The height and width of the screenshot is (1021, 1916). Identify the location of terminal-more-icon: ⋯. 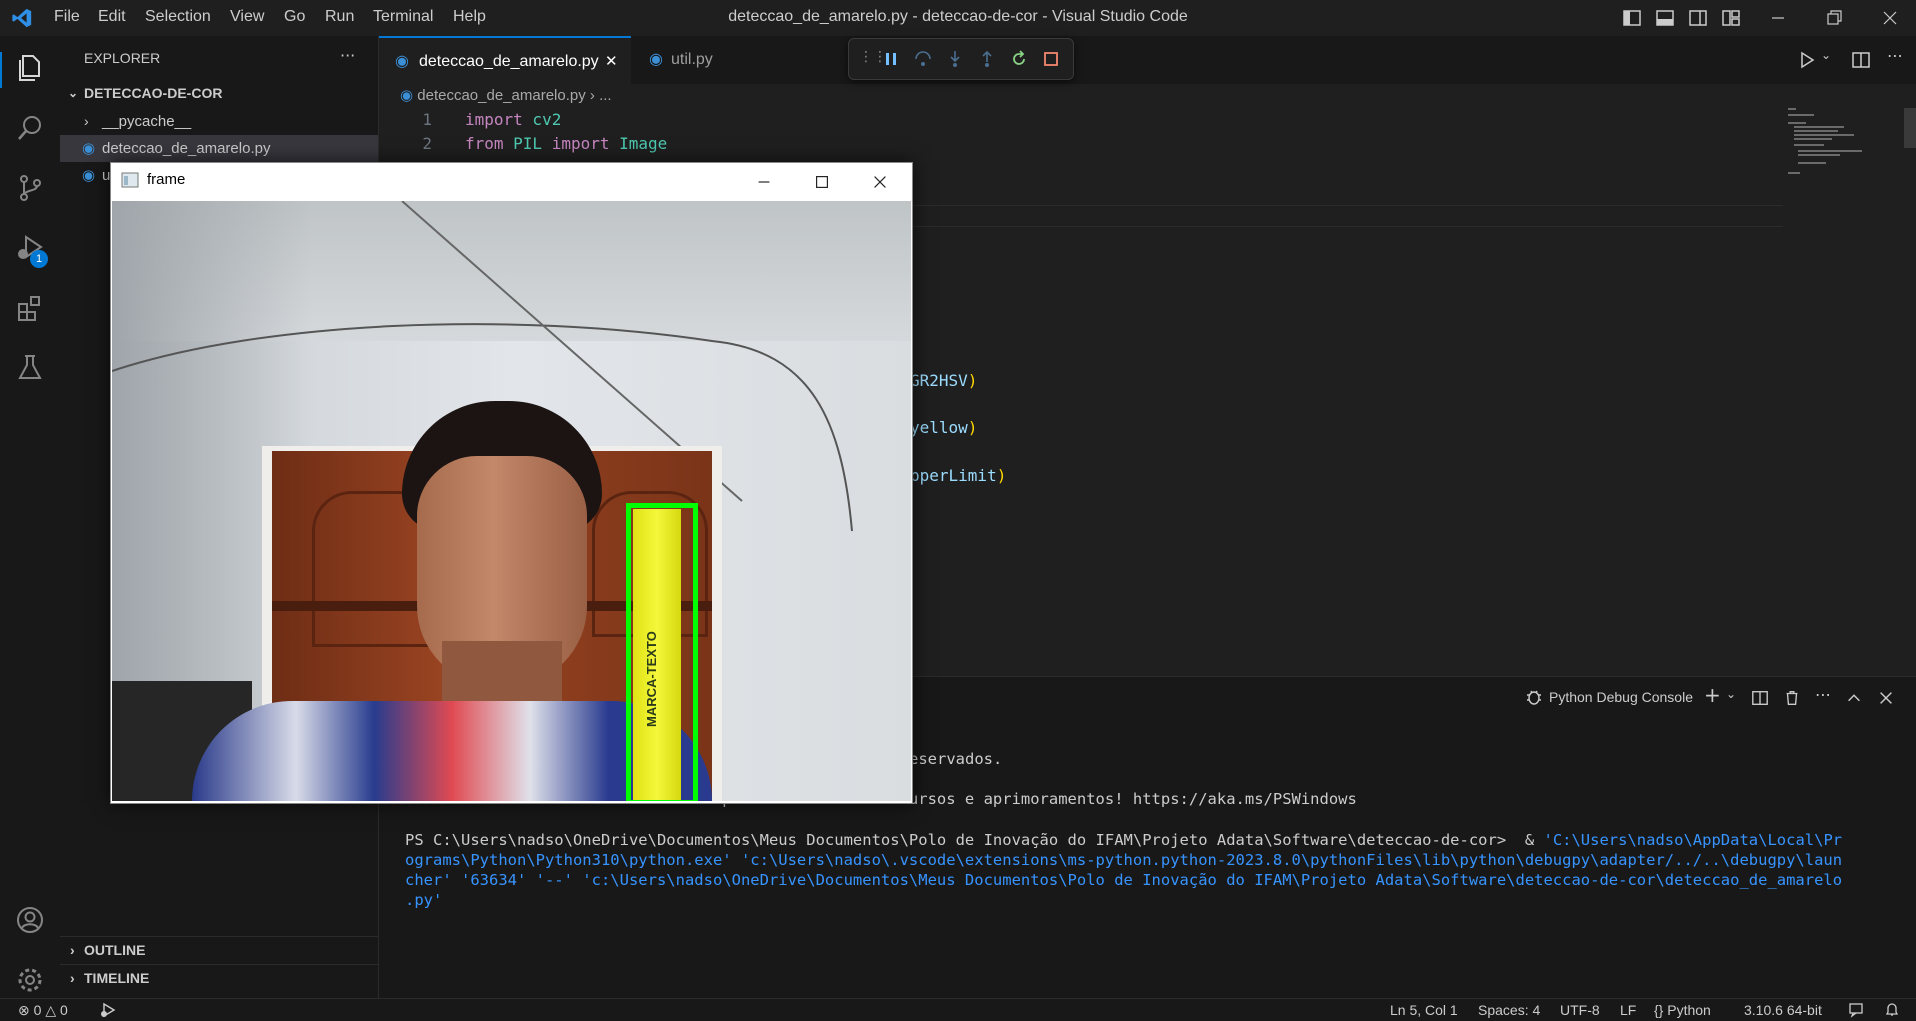
(1823, 694).